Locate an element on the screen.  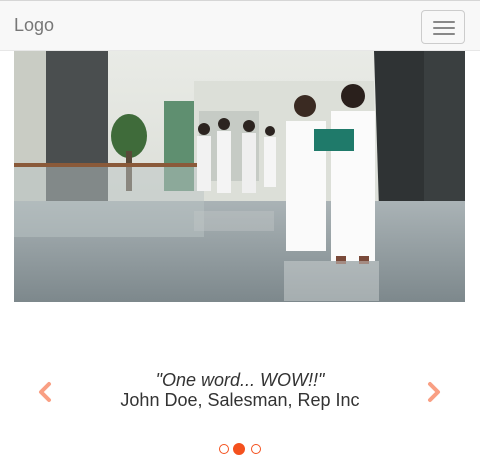
chevron-right-icon is located at coordinates (434, 392).